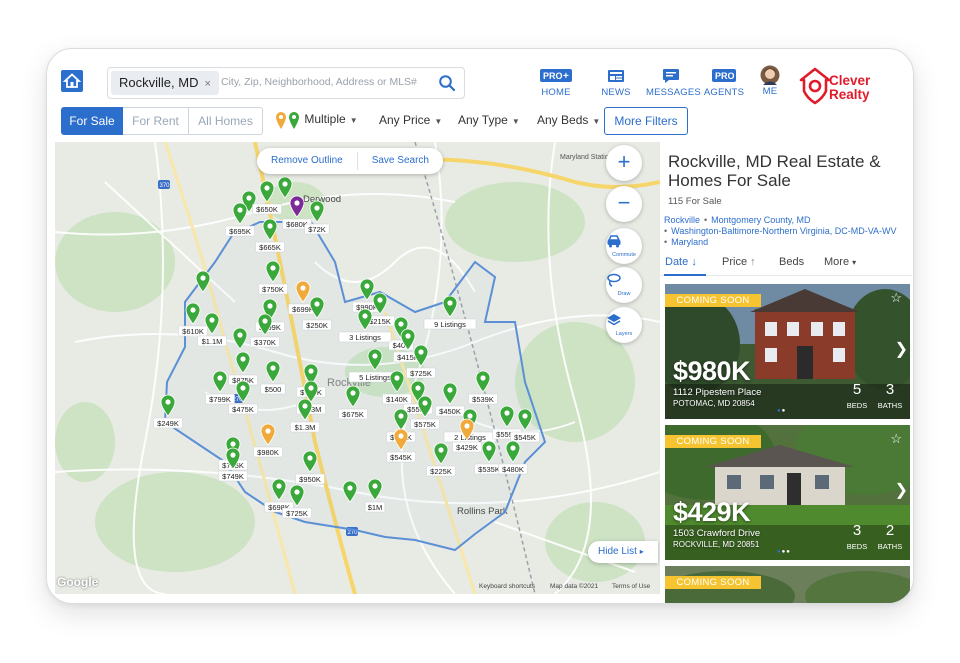 Image resolution: width=960 pixels, height=663 pixels. I want to click on clever-realty-logo: Clever Realty, so click(839, 87).